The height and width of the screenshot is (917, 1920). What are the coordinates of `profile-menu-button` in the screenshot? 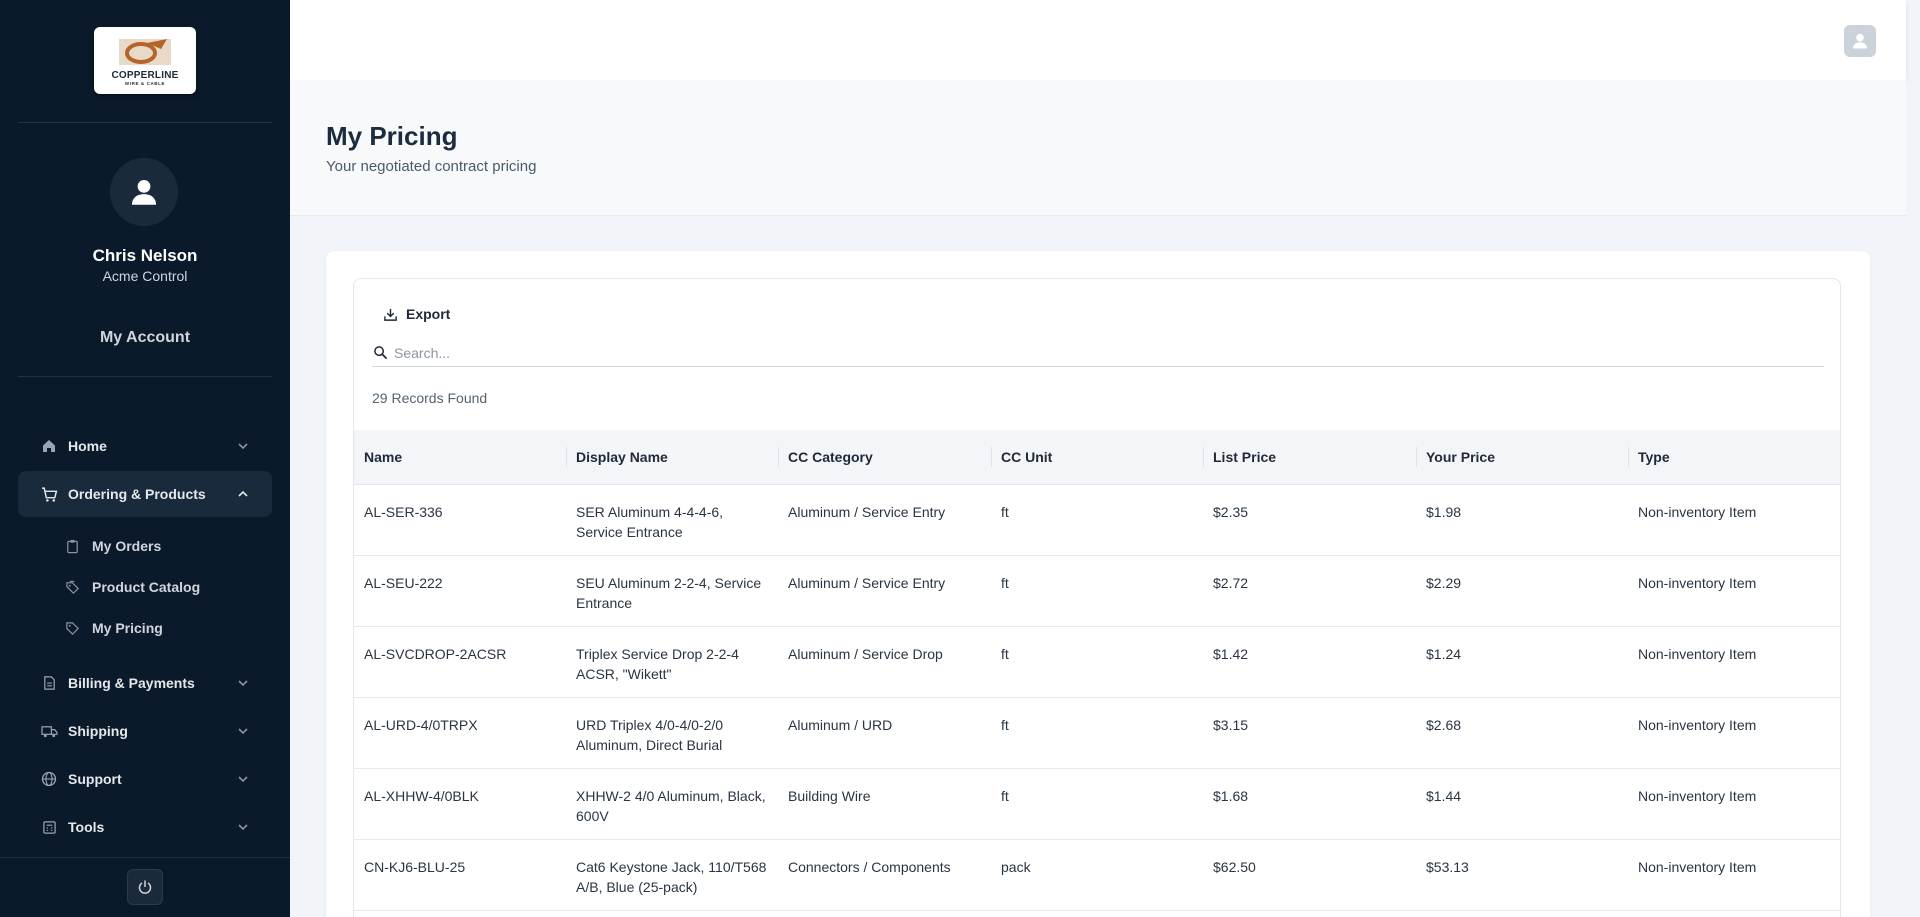 It's located at (1860, 41).